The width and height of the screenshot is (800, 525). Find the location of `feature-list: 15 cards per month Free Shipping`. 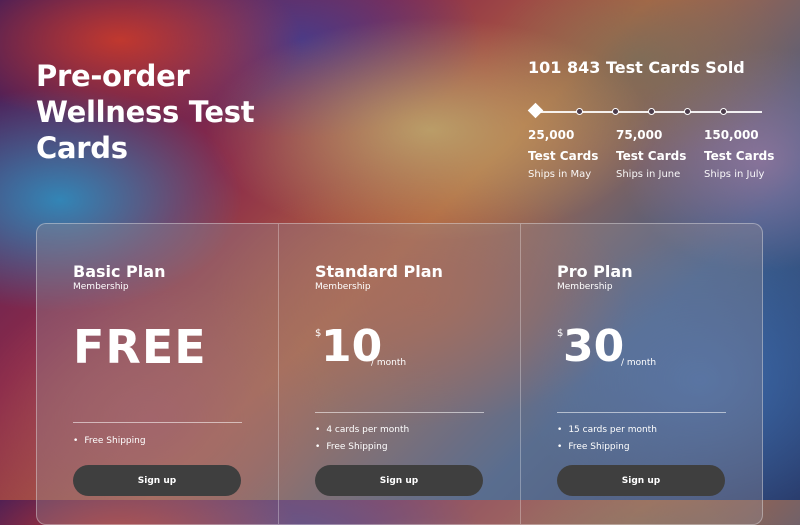

feature-list: 15 cards per month Free Shipping is located at coordinates (607, 439).